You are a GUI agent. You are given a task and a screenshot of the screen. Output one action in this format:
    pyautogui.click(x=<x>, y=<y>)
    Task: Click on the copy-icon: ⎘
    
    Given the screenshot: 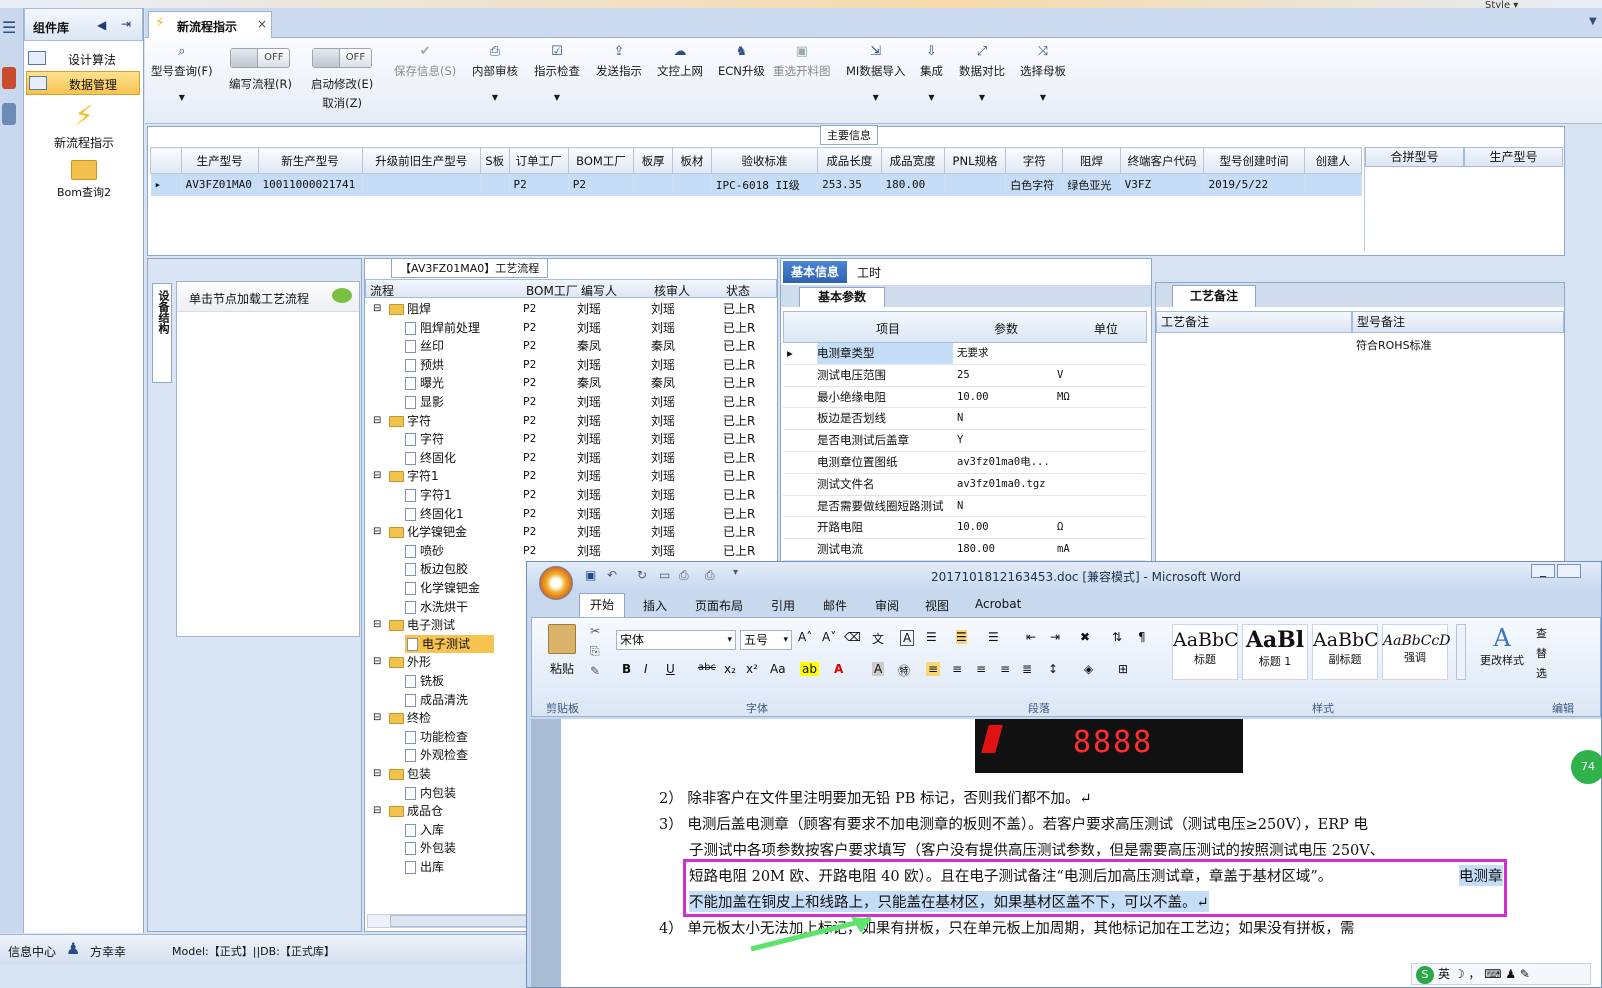 What is the action you would take?
    pyautogui.click(x=595, y=651)
    